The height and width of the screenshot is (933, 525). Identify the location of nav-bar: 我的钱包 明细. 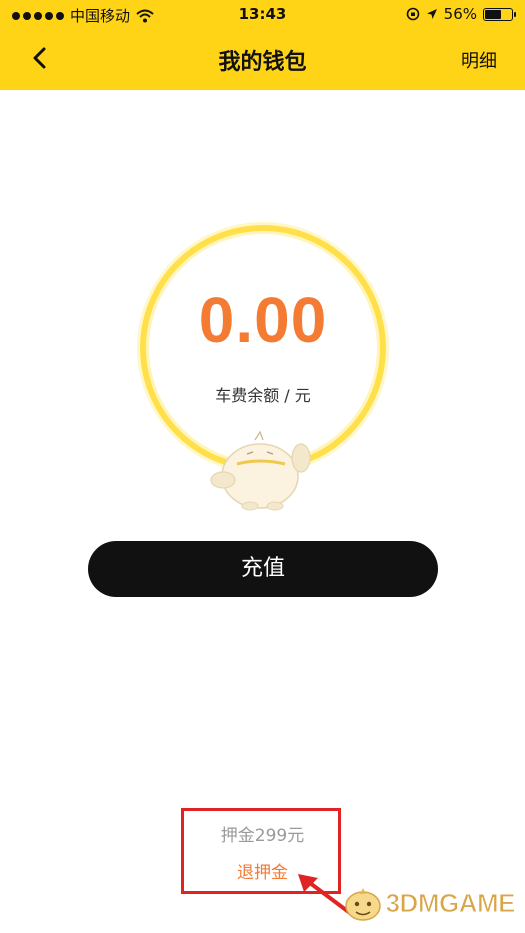
(262, 58).